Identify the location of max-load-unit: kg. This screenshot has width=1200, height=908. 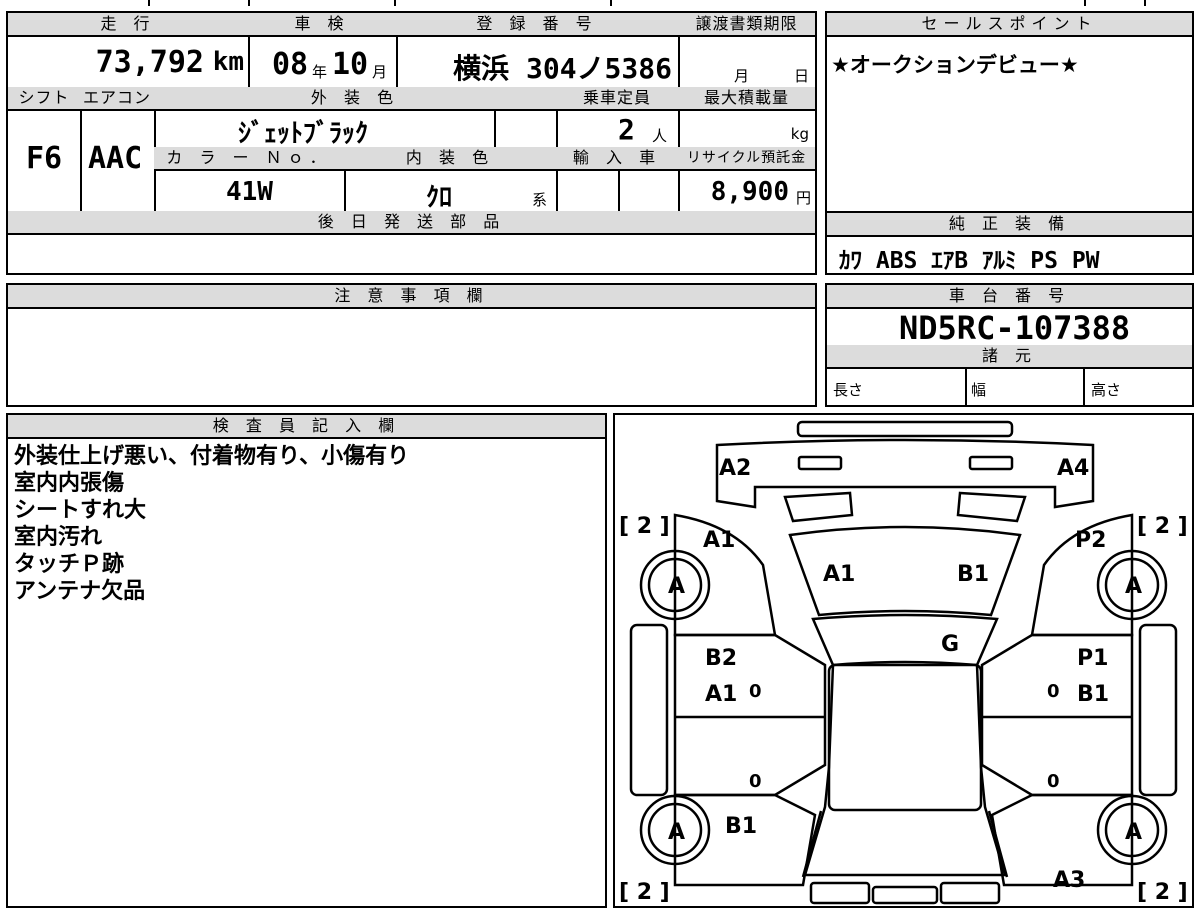
(799, 134).